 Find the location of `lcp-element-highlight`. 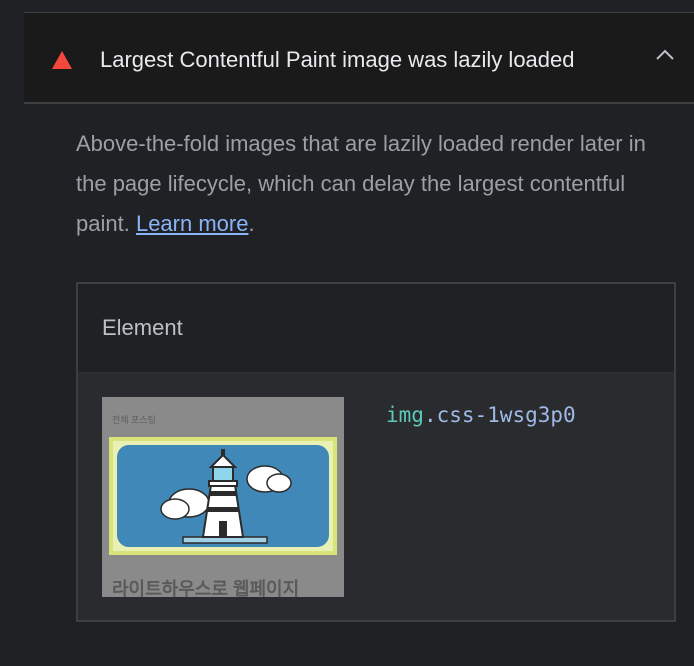

lcp-element-highlight is located at coordinates (223, 496).